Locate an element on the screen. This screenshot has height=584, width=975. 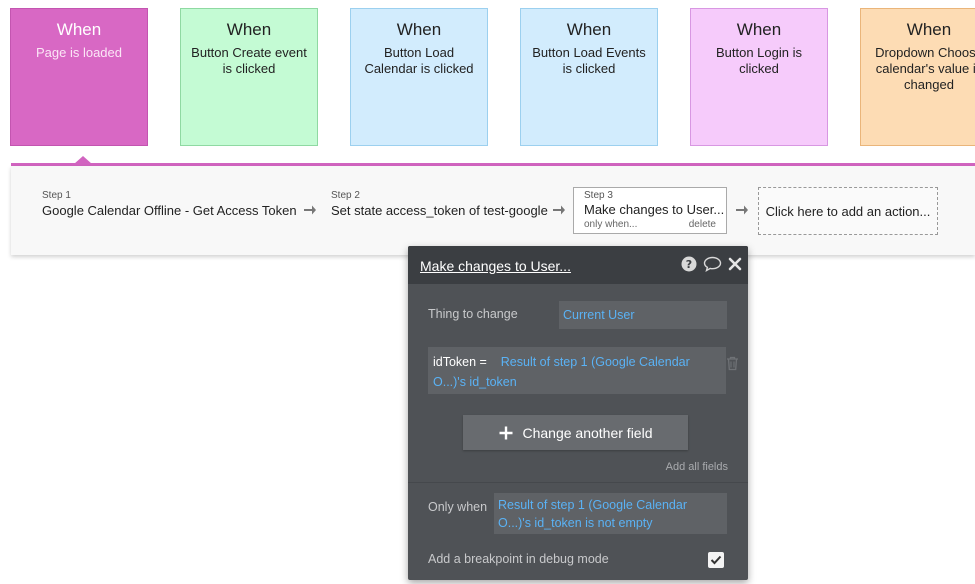
panel-header: Make changes to User... ? is located at coordinates (578, 265).